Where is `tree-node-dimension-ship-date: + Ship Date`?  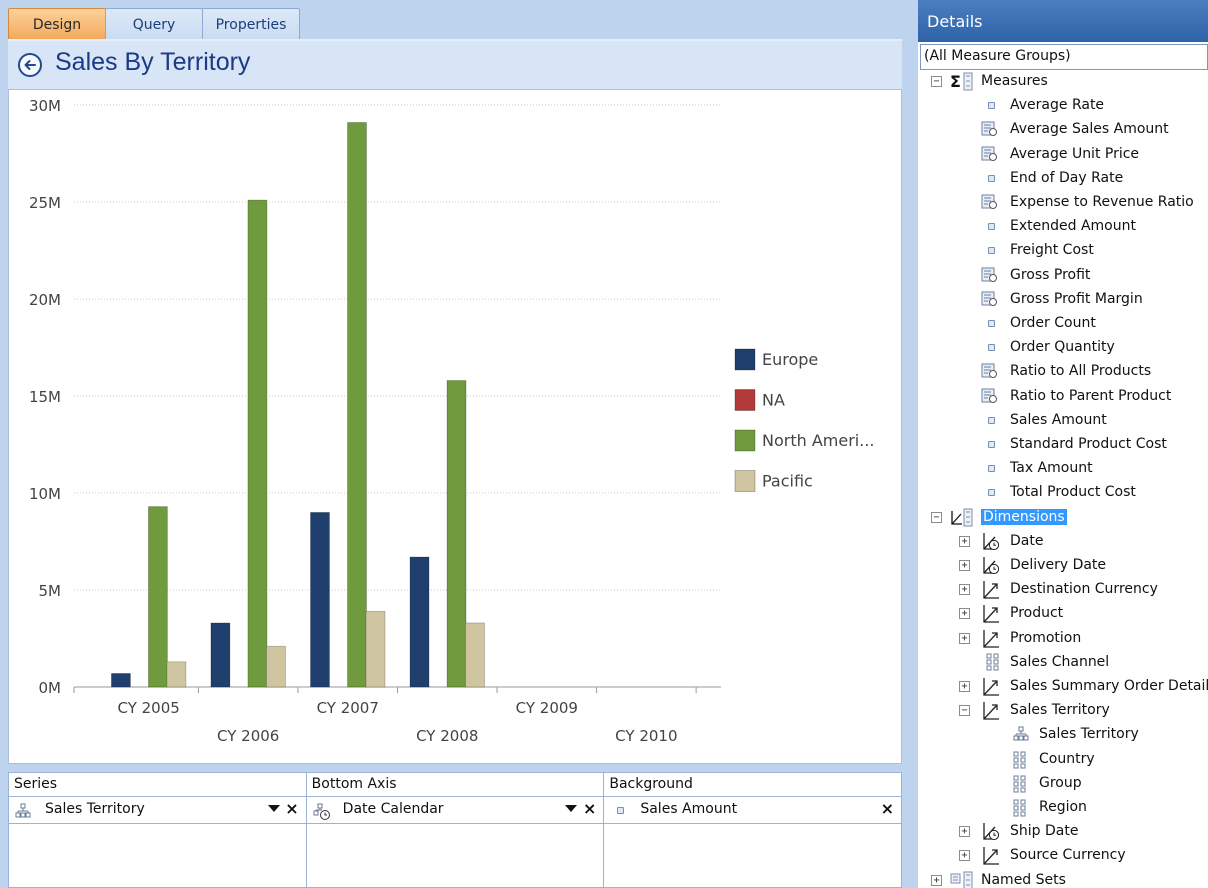
tree-node-dimension-ship-date: + Ship Date is located at coordinates (1063, 832).